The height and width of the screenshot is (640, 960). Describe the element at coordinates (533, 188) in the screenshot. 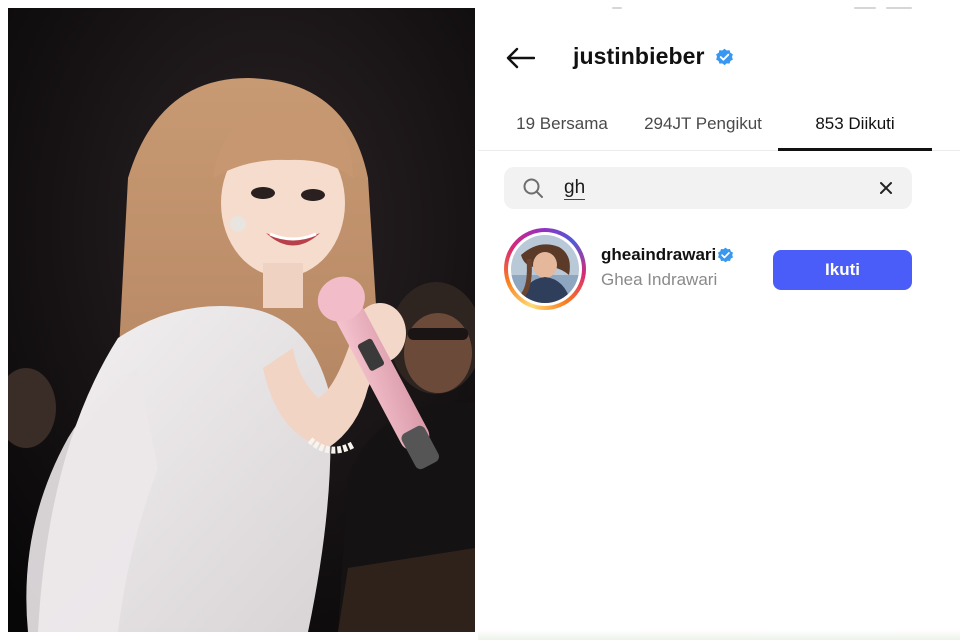

I see `search-icon` at that location.